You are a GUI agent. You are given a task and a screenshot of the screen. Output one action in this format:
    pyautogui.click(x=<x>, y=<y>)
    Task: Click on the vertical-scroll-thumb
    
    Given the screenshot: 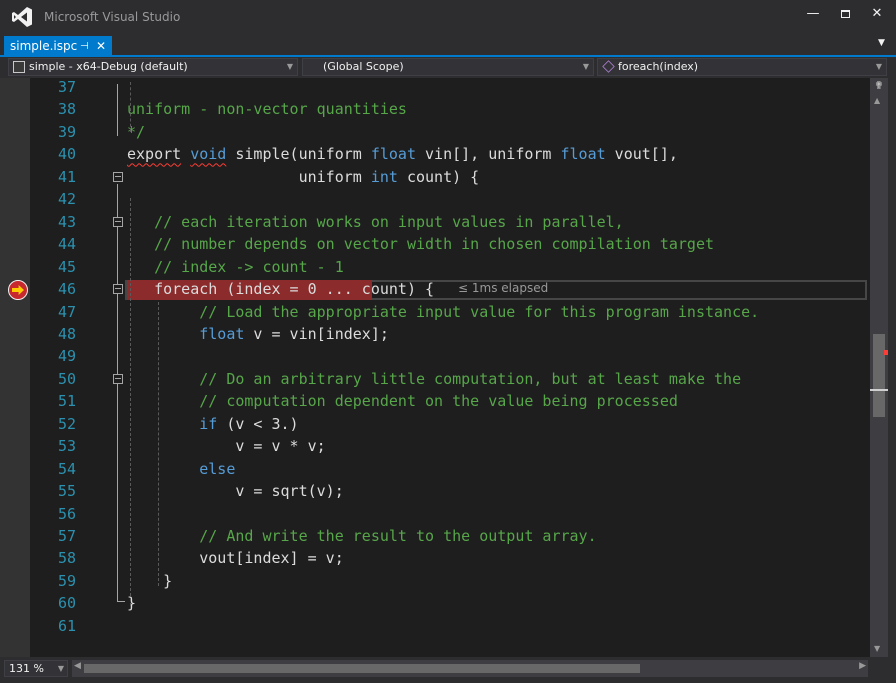 What is the action you would take?
    pyautogui.click(x=879, y=375)
    